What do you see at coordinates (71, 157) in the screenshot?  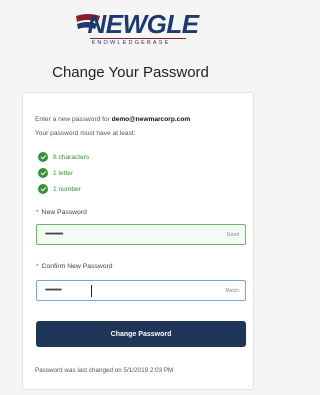 I see `requirement-label: 8 characters` at bounding box center [71, 157].